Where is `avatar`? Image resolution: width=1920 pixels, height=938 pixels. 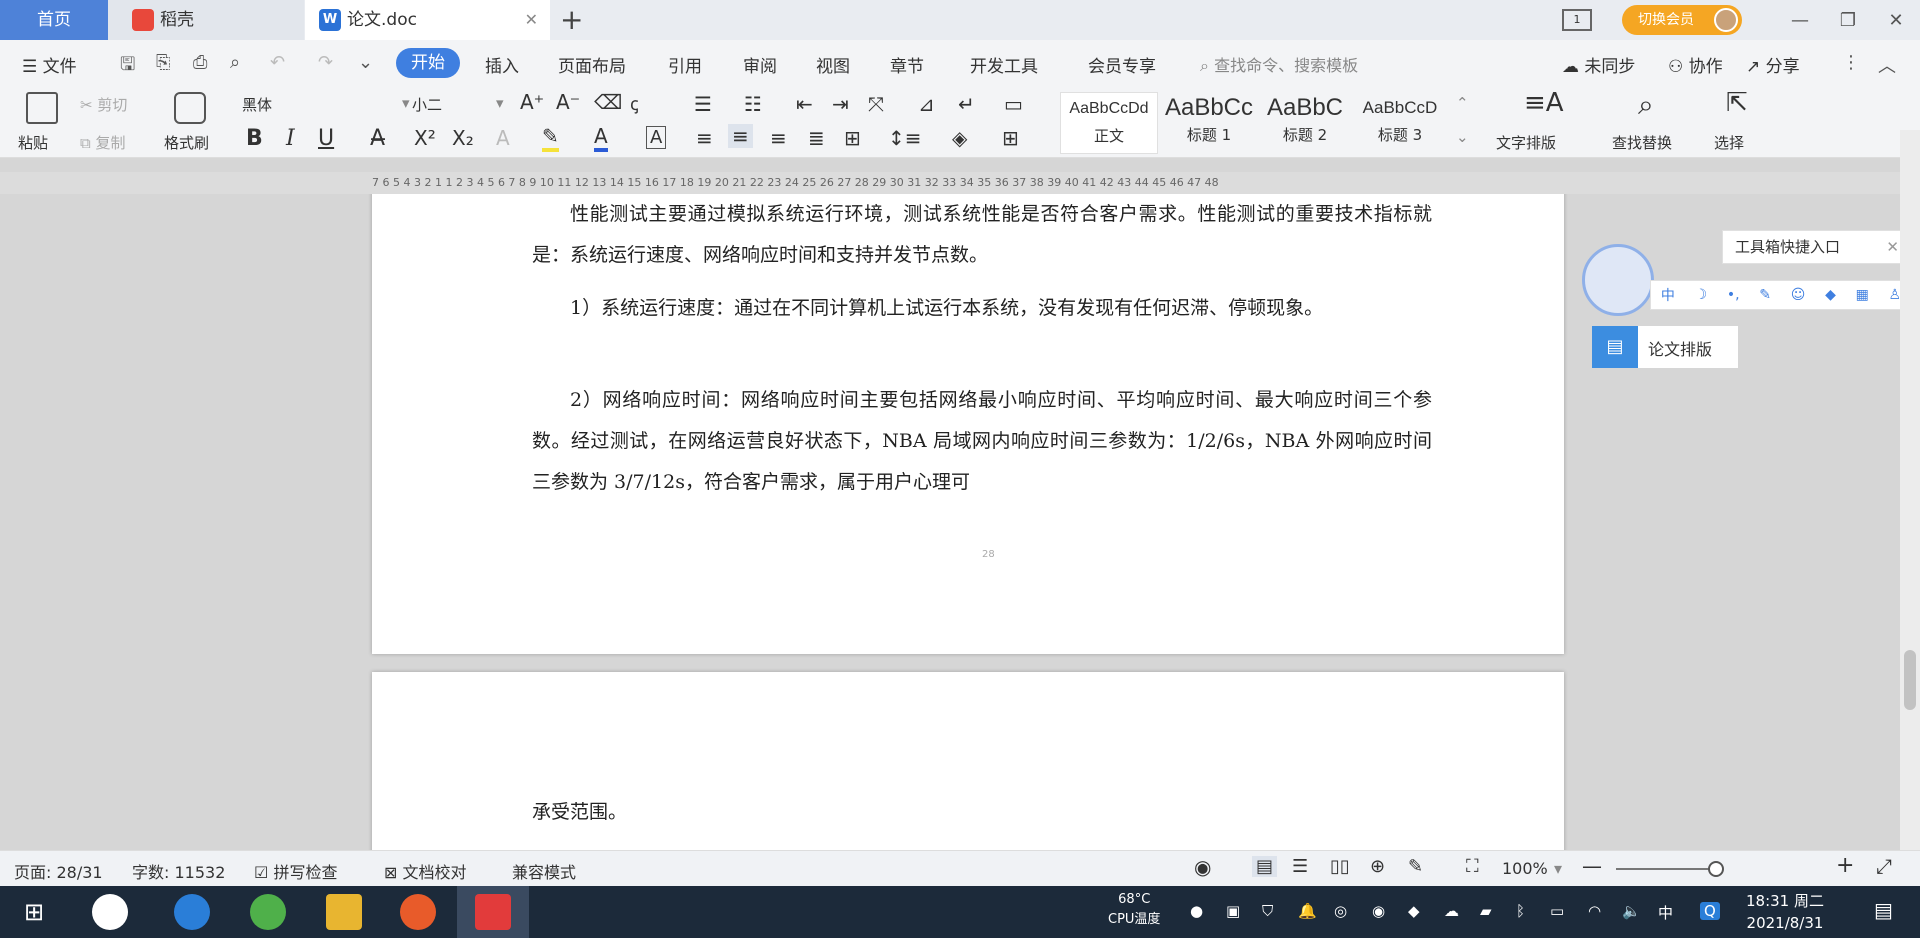 avatar is located at coordinates (1726, 20).